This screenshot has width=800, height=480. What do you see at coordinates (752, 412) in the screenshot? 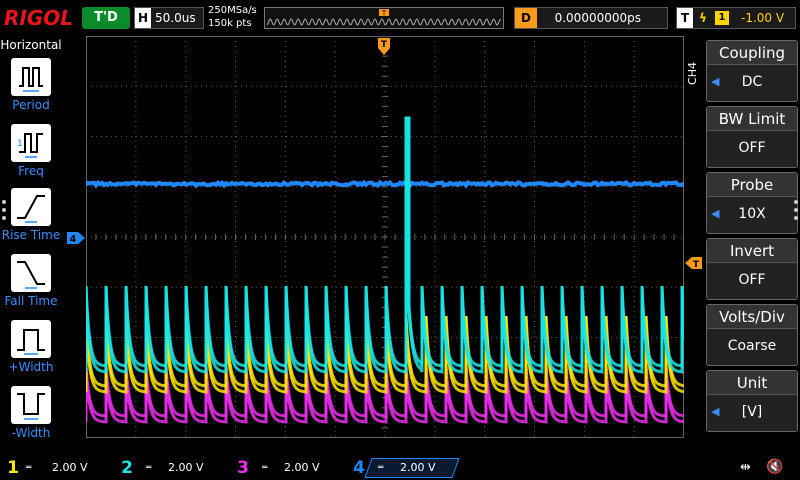
I see `unit-value: [V]` at bounding box center [752, 412].